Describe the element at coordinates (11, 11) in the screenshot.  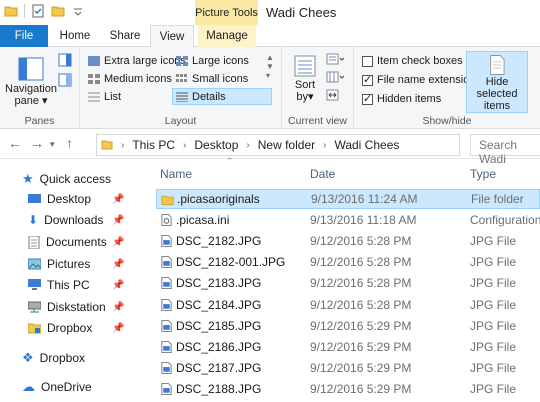
I see `folder-icon` at that location.